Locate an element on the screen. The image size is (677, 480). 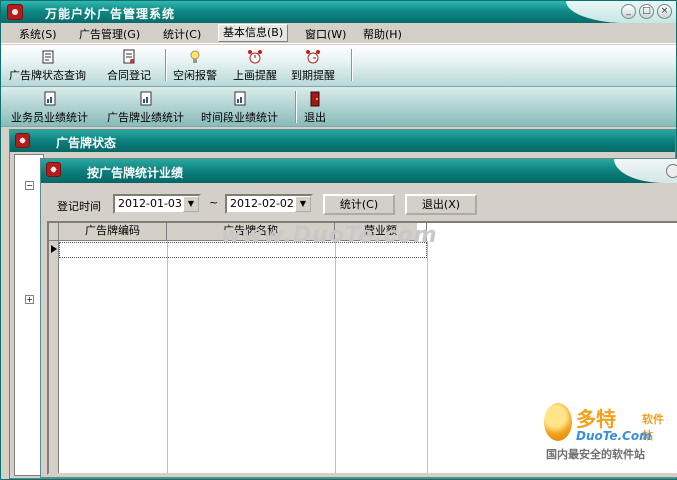
menu-help: 帮助(H) is located at coordinates (382, 34).